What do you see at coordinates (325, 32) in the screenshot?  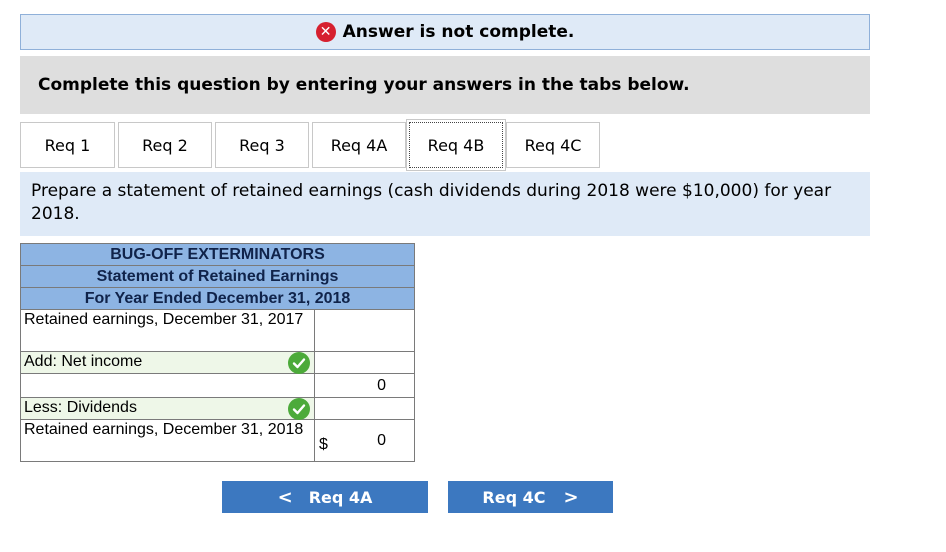 I see `x-circle-icon: ✕` at bounding box center [325, 32].